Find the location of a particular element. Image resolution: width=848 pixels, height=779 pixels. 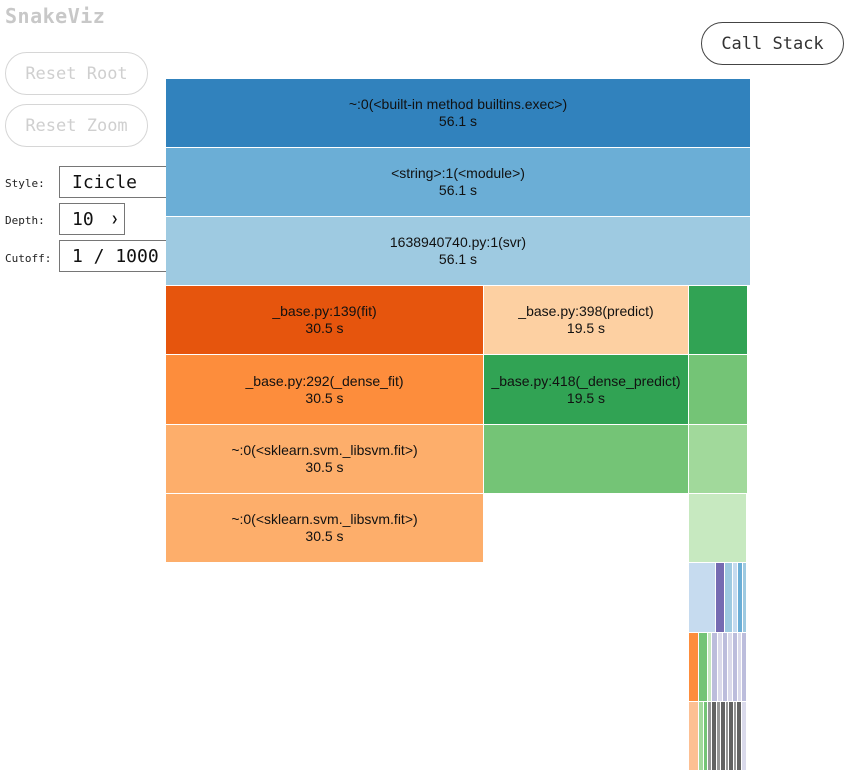

cutoff-label: Cutoff: is located at coordinates (28, 258).